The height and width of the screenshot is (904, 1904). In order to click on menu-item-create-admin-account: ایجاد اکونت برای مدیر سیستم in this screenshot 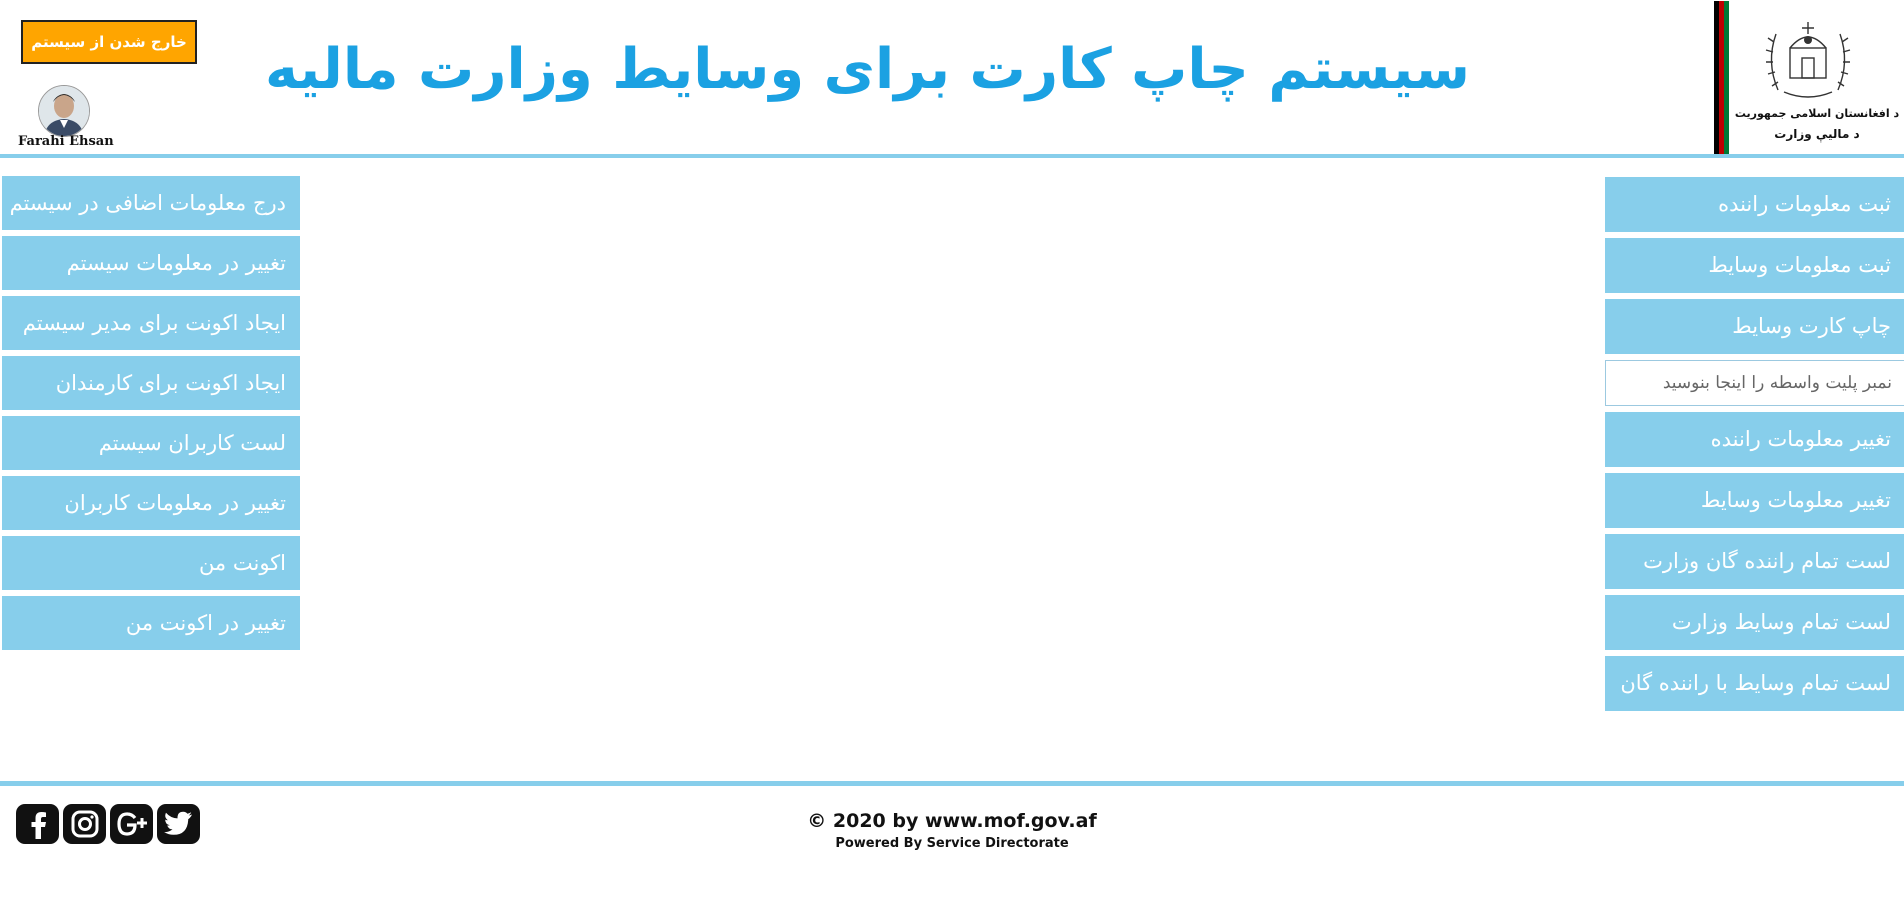, I will do `click(151, 323)`.